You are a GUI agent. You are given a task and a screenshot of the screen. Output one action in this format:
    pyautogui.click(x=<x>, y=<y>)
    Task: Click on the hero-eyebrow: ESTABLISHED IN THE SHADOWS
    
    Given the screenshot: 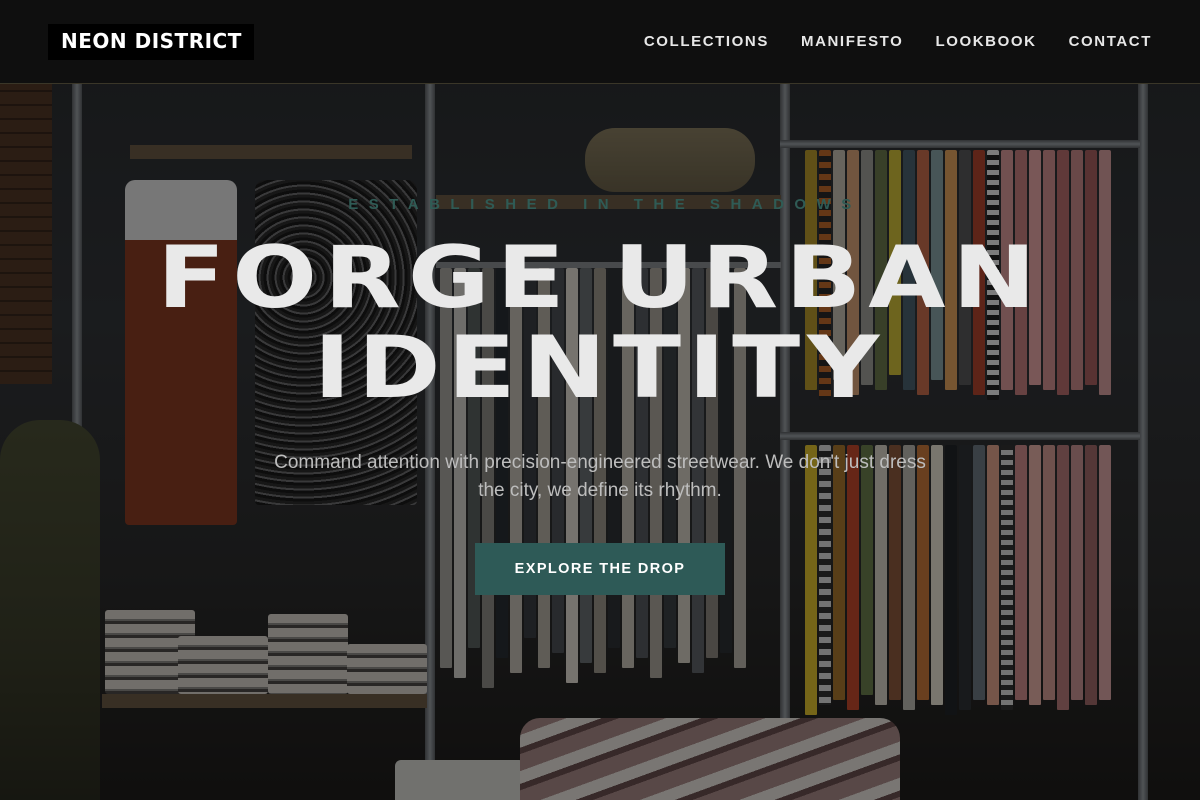 What is the action you would take?
    pyautogui.click(x=605, y=204)
    